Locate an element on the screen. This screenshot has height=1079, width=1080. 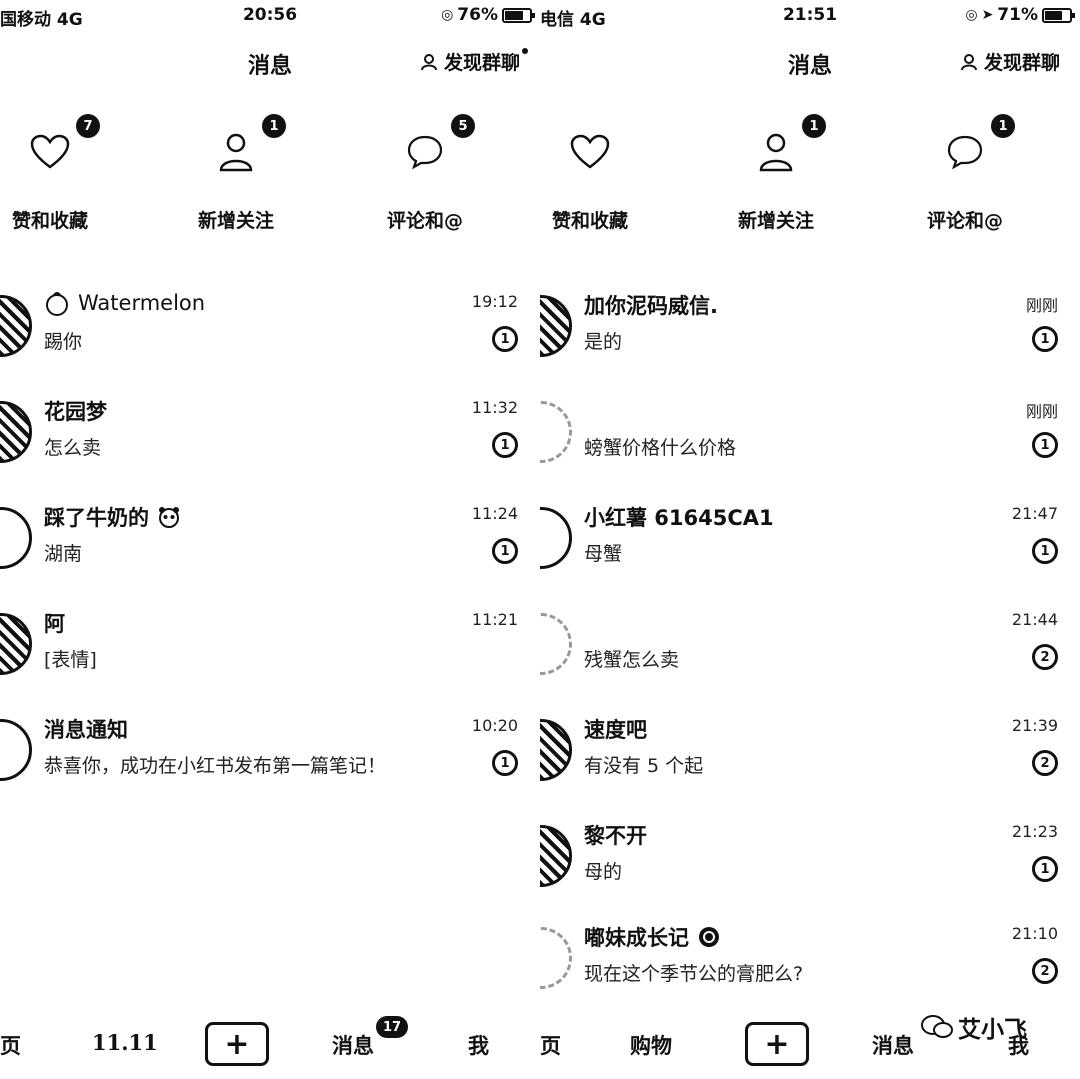
conversation-preview: 恭喜你，成功在小红书发布第一篇笔记！ is located at coordinates (215, 766).